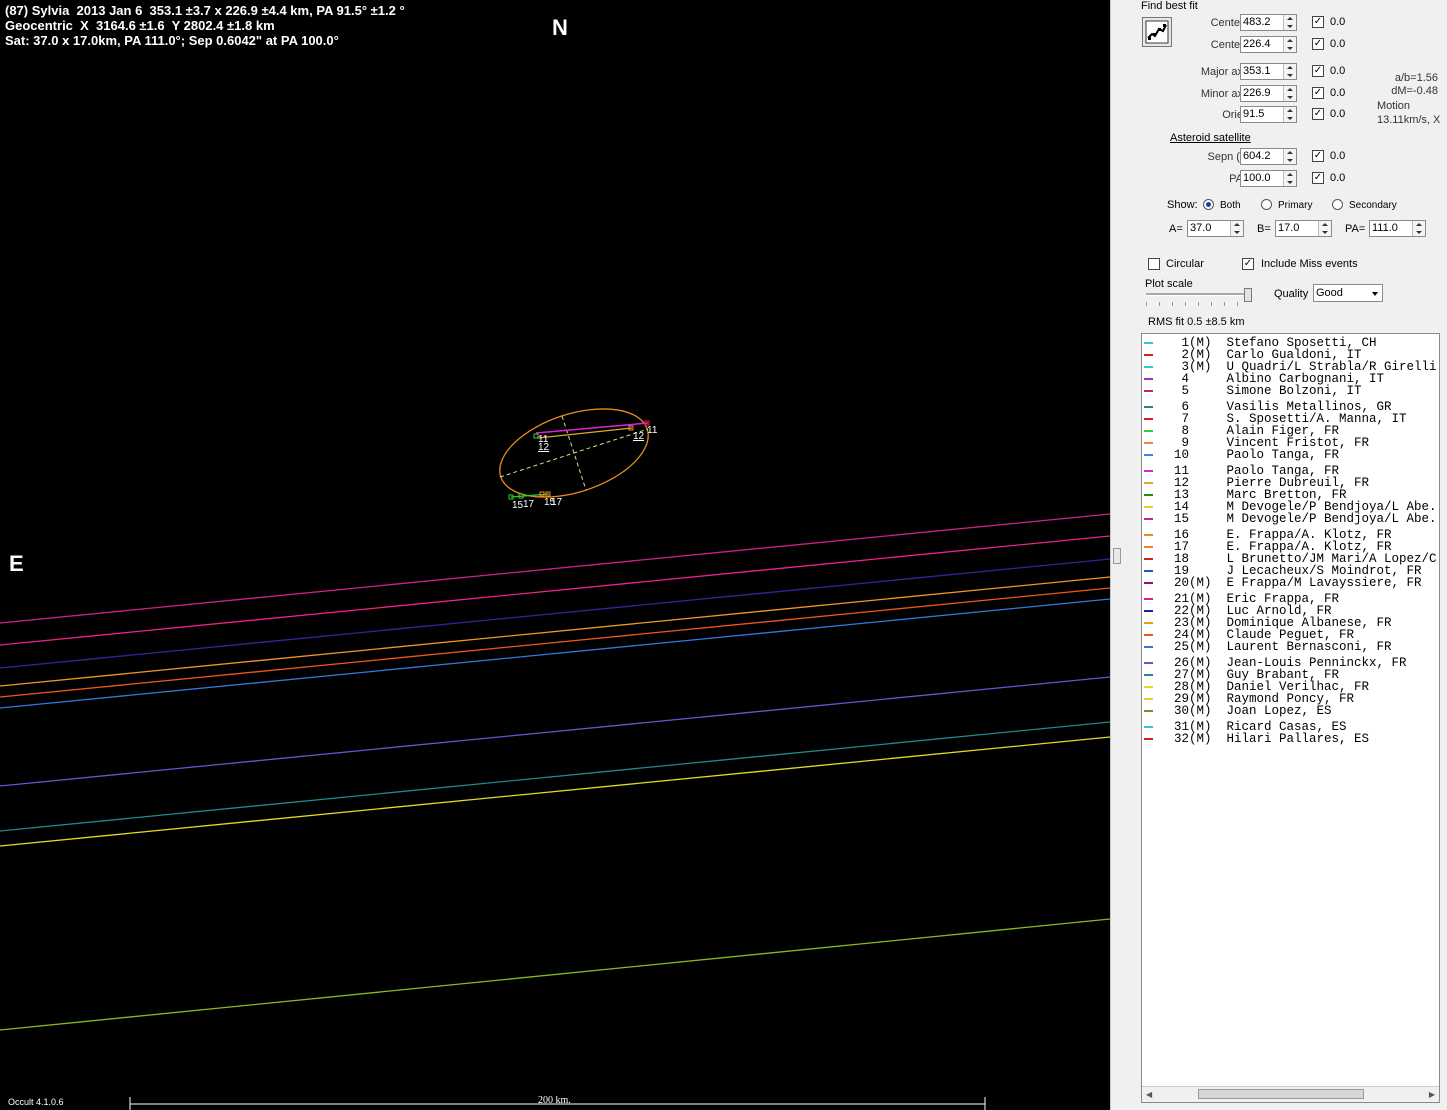 Image resolution: width=1447 pixels, height=1110 pixels. I want to click on fit-chart-icon, so click(1157, 32).